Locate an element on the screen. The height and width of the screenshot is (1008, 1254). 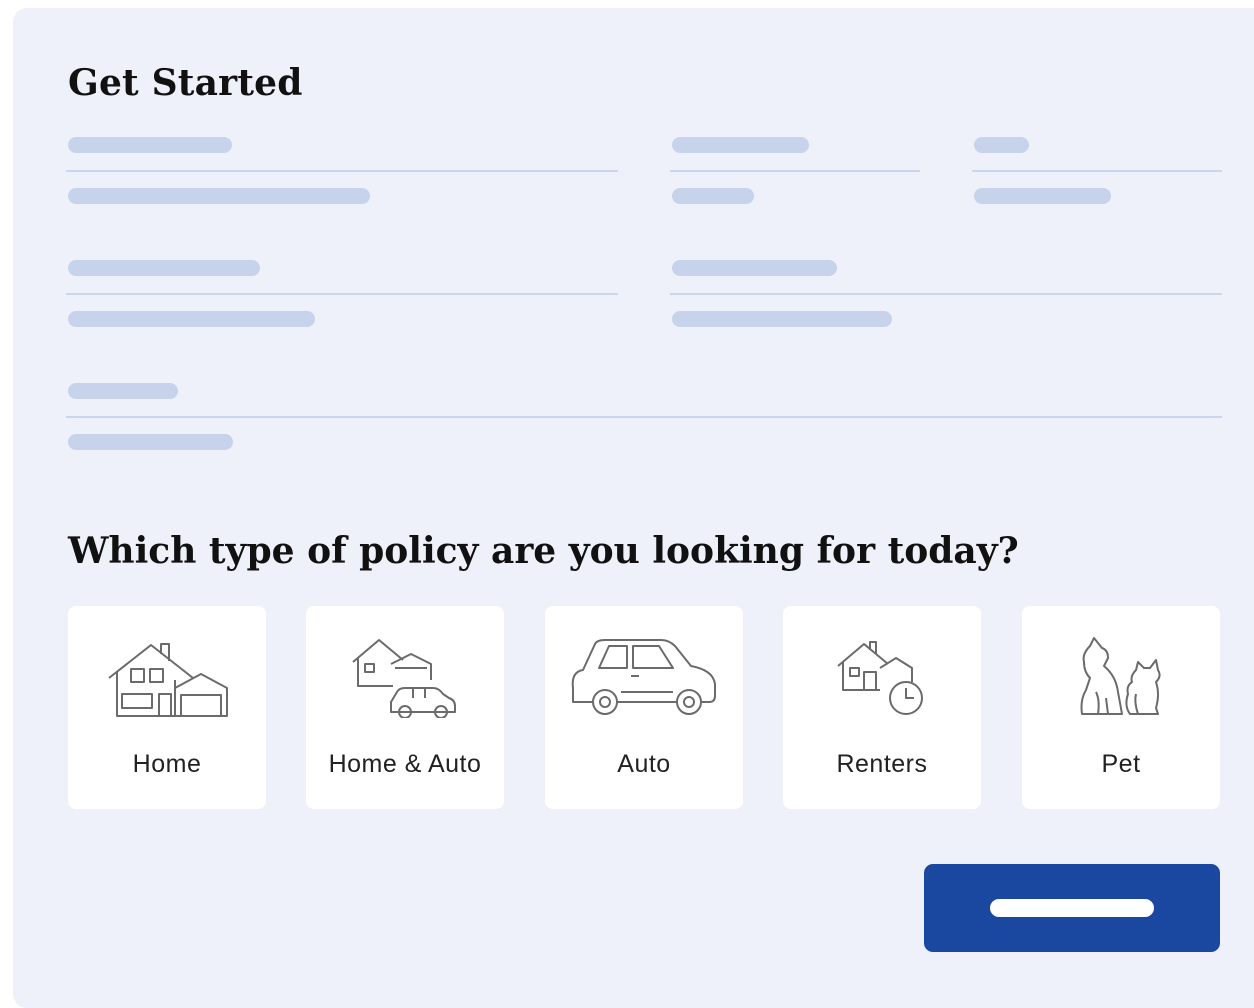
policy-option-pet: Pet is located at coordinates (1121, 707).